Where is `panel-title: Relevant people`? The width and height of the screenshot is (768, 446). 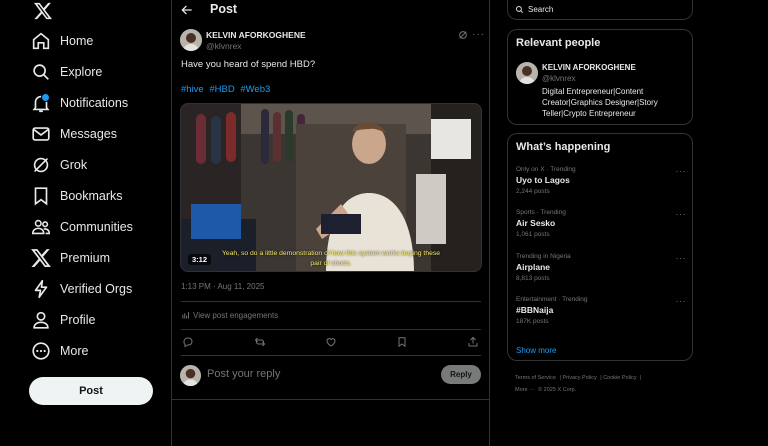
panel-title: Relevant people is located at coordinates (558, 43).